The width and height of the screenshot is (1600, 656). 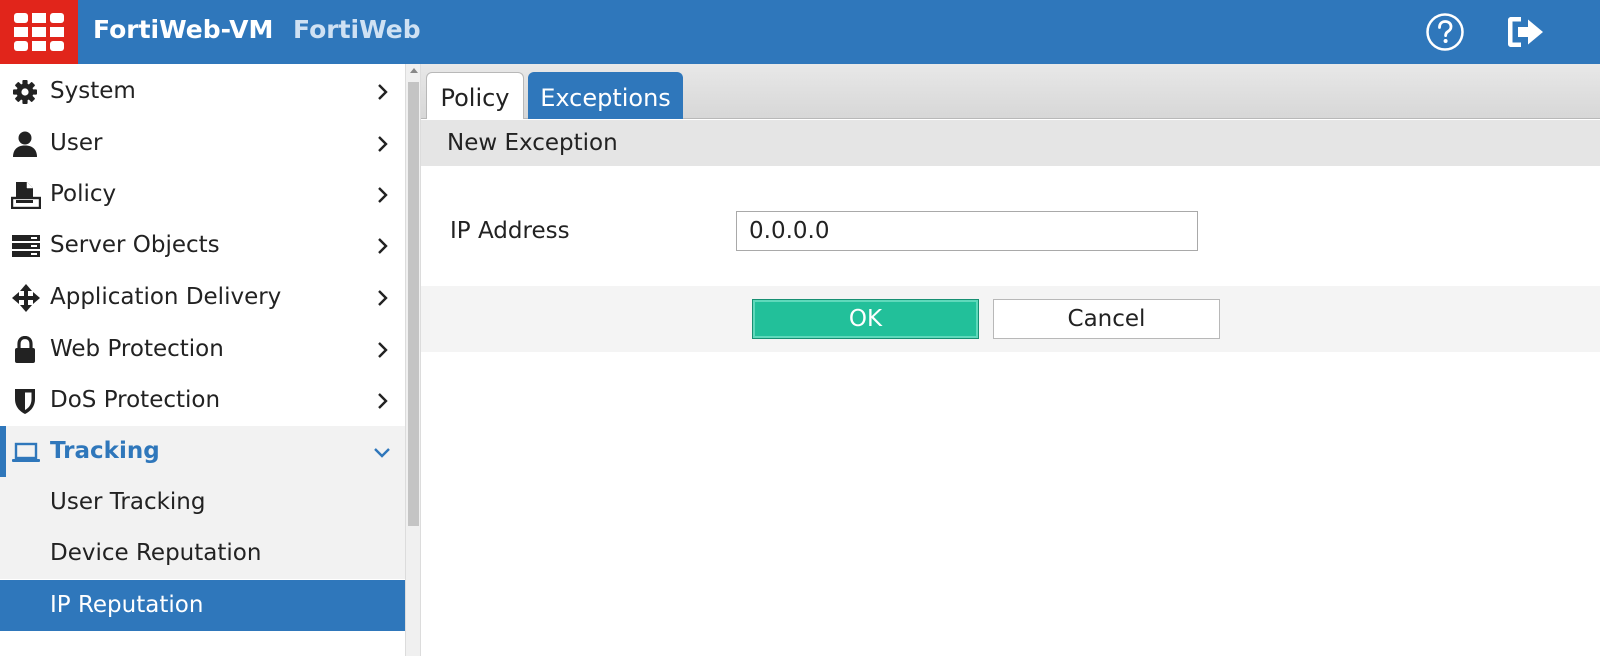 I want to click on tab-policy: Policy, so click(x=475, y=95).